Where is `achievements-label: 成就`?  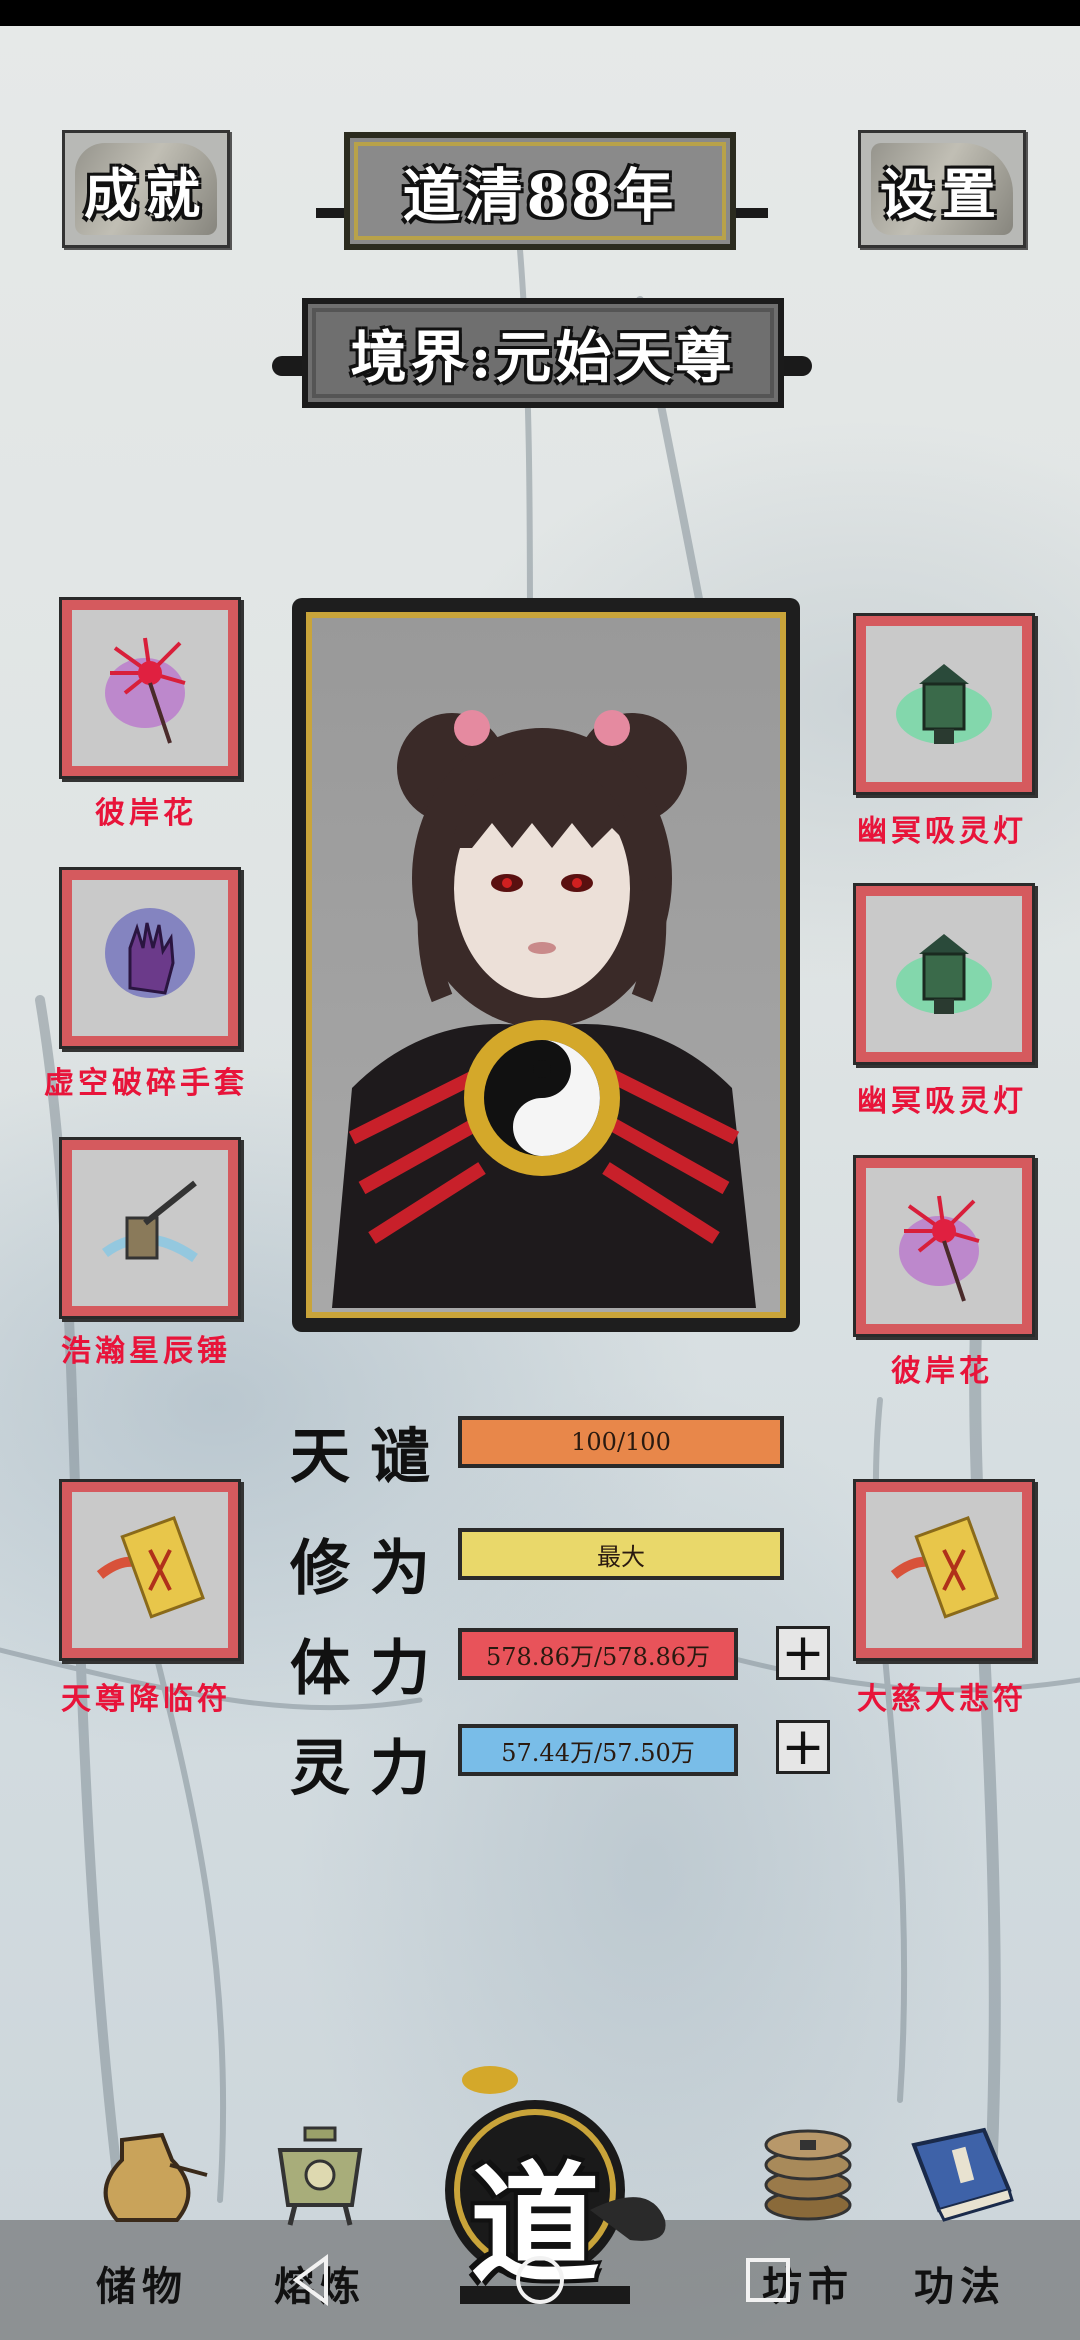
achievements-label: 成就 is located at coordinates (146, 193).